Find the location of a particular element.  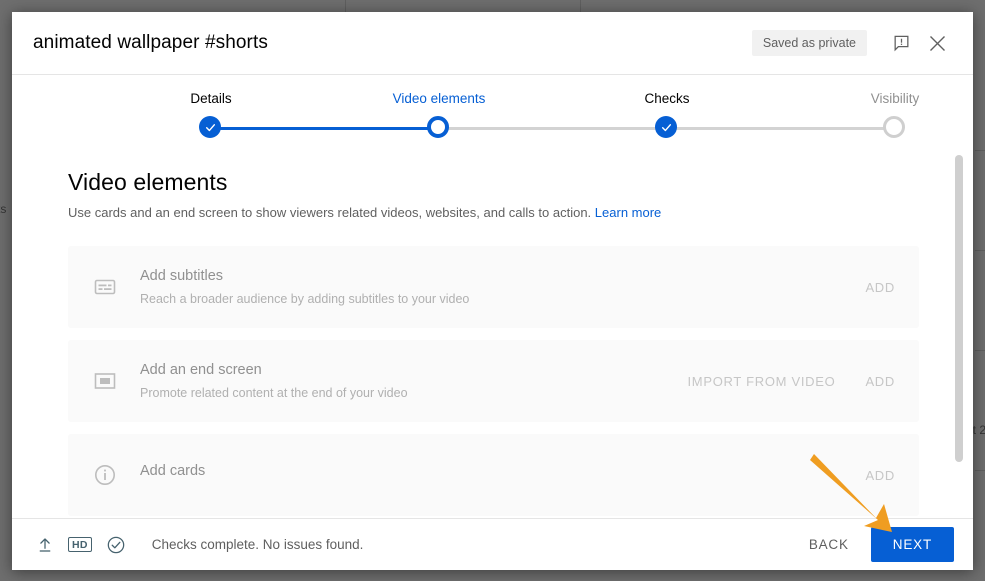

current-step-ring is located at coordinates (438, 127).